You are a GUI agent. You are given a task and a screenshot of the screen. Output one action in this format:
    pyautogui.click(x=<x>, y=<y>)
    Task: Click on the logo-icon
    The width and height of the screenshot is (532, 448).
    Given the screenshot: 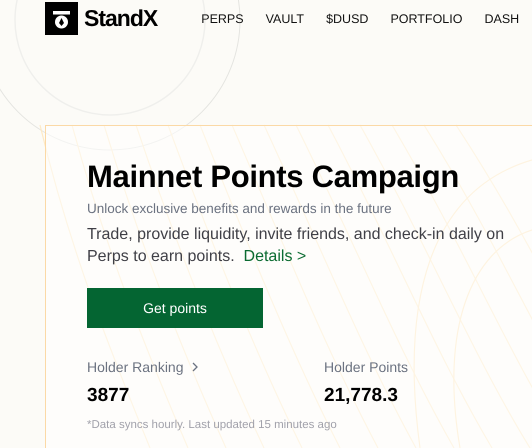 What is the action you would take?
    pyautogui.click(x=61, y=18)
    